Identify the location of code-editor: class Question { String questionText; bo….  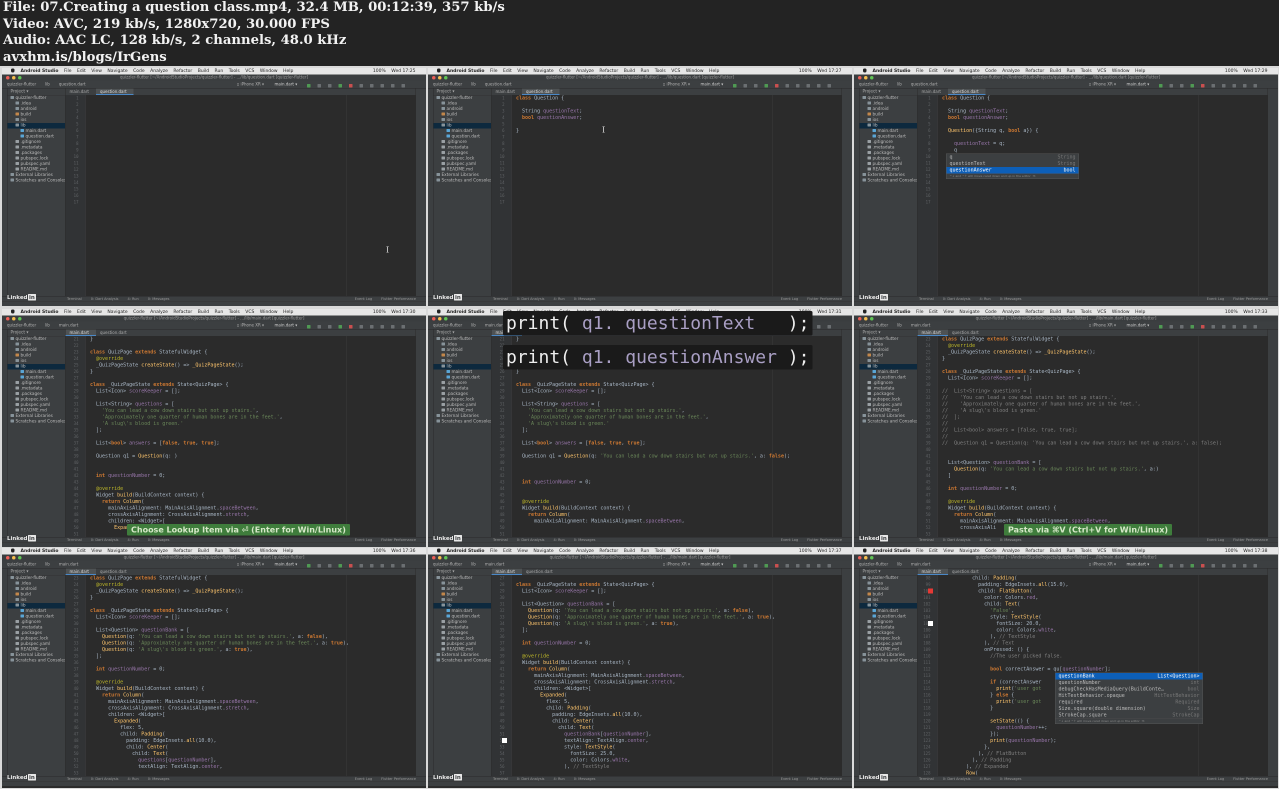
(1103, 195).